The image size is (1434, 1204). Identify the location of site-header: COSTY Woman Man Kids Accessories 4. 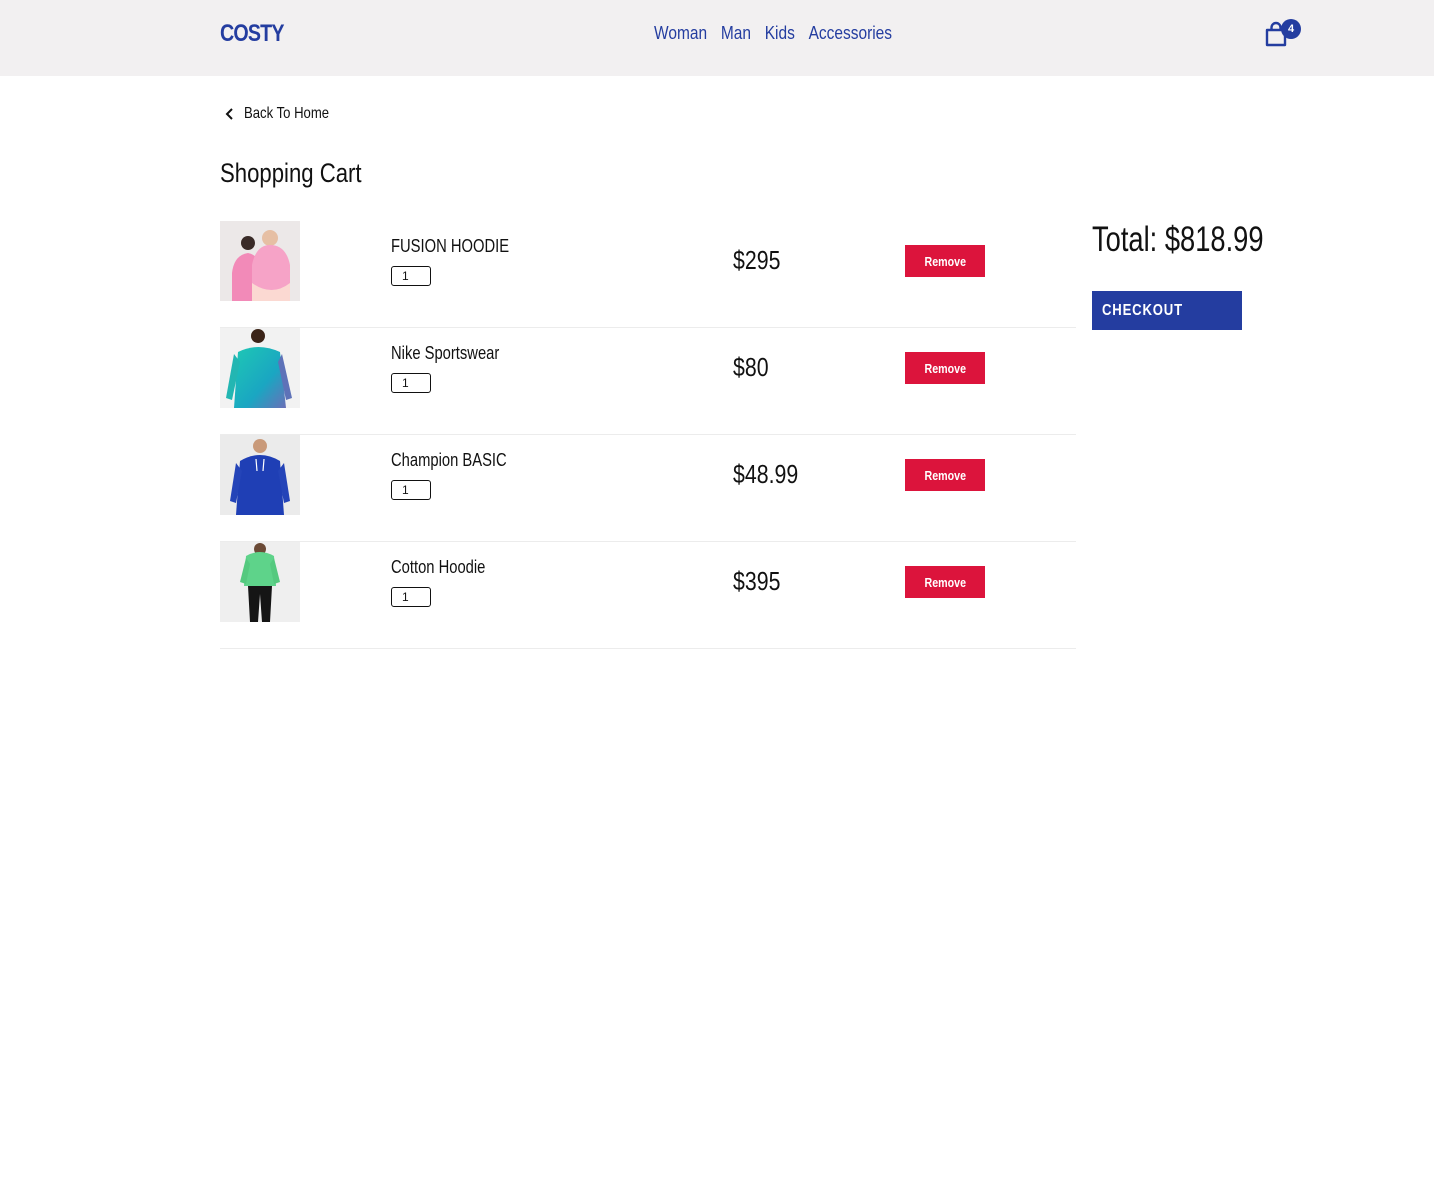
(717, 38).